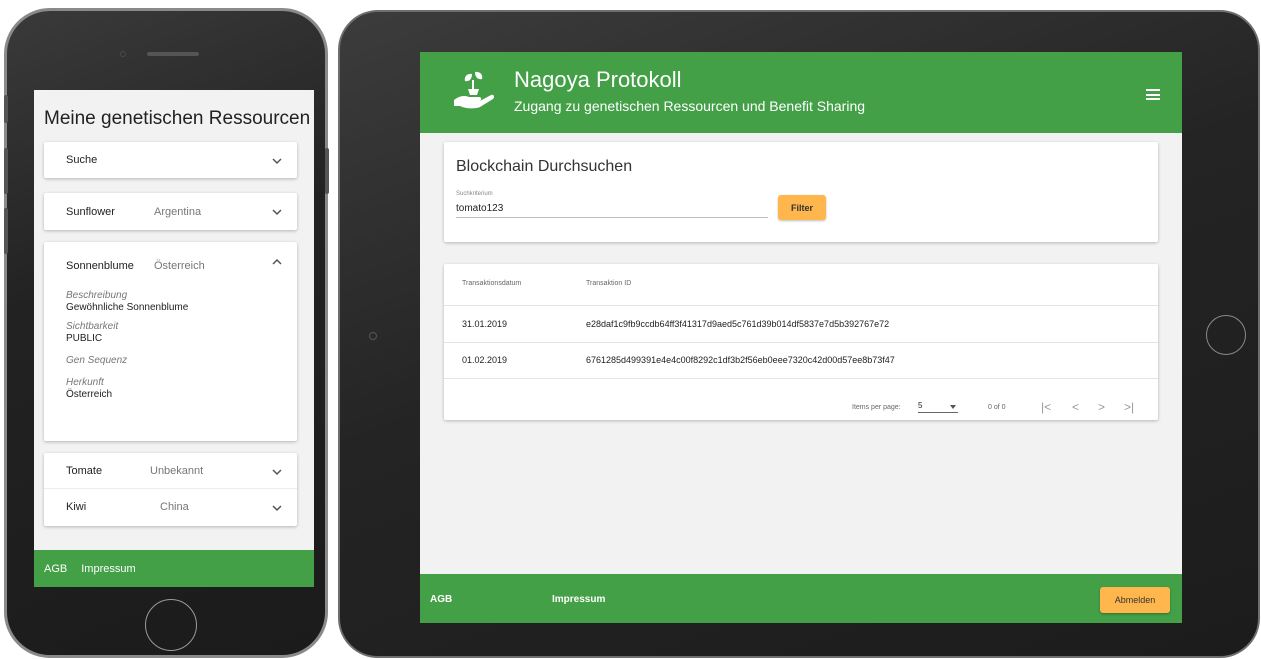 This screenshot has width=1261, height=659. Describe the element at coordinates (89, 394) in the screenshot. I see `herkunft-value: Österreich` at that location.